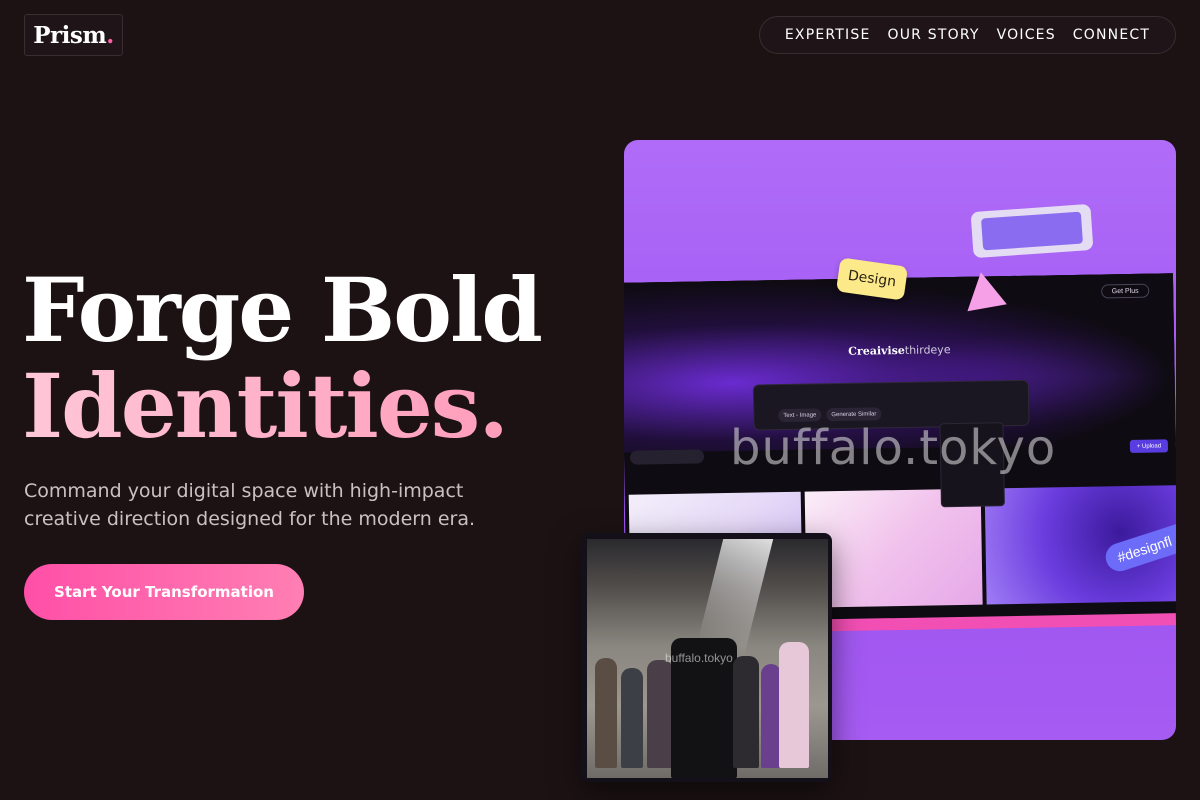  What do you see at coordinates (1125, 291) in the screenshot?
I see `get-plus-pill: Get Plus` at bounding box center [1125, 291].